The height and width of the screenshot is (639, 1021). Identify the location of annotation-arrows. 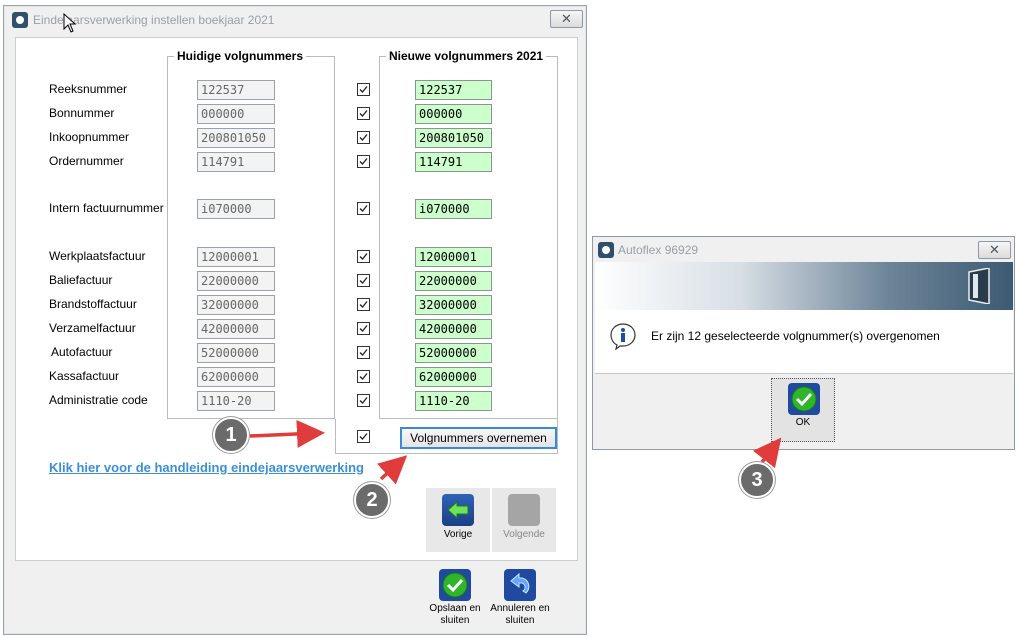
(515, 452).